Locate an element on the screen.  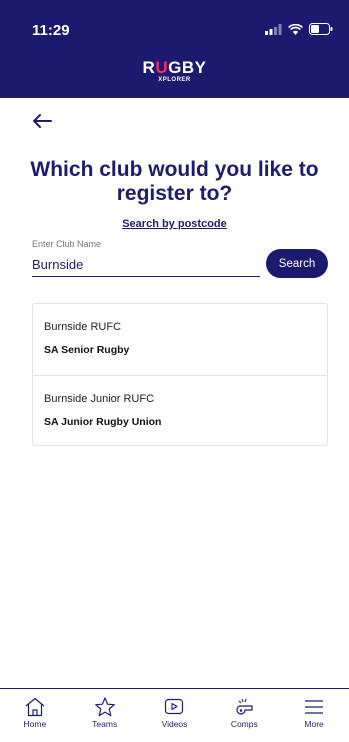
status-icons is located at coordinates (299, 29).